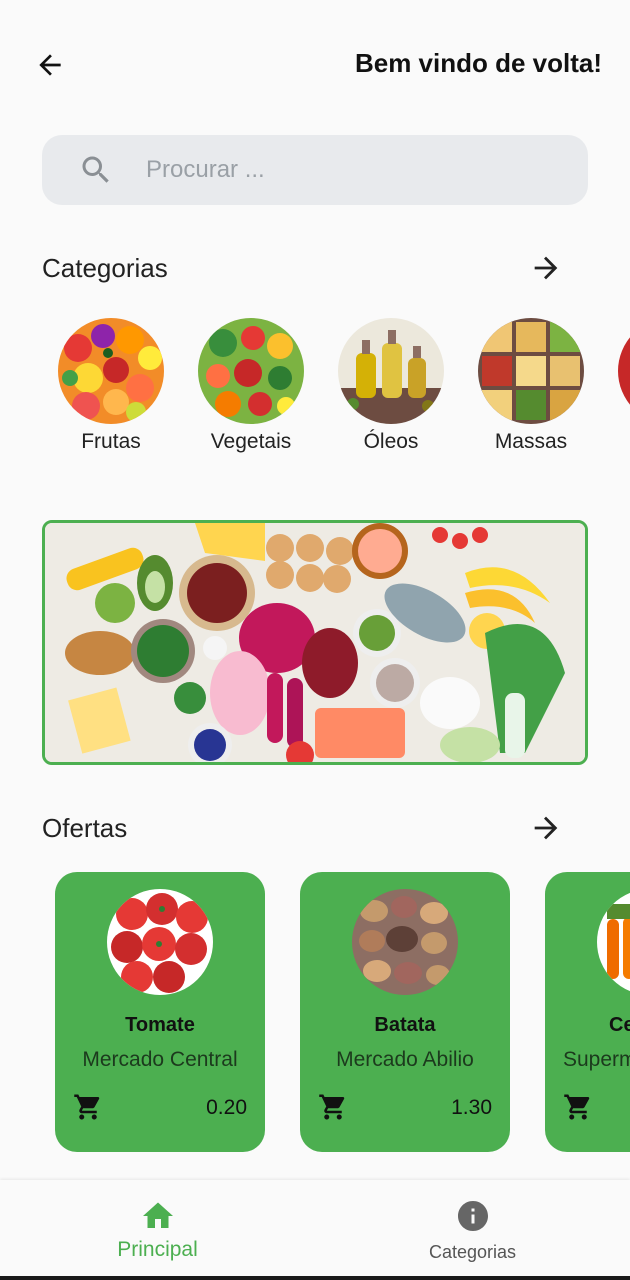 The image size is (630, 1280). I want to click on offer-store: Mercado Central, so click(160, 1059).